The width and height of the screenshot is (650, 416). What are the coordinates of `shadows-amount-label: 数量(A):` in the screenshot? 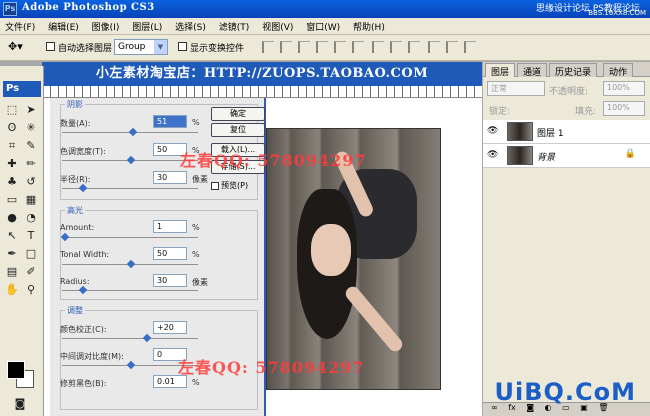 It's located at (75, 123).